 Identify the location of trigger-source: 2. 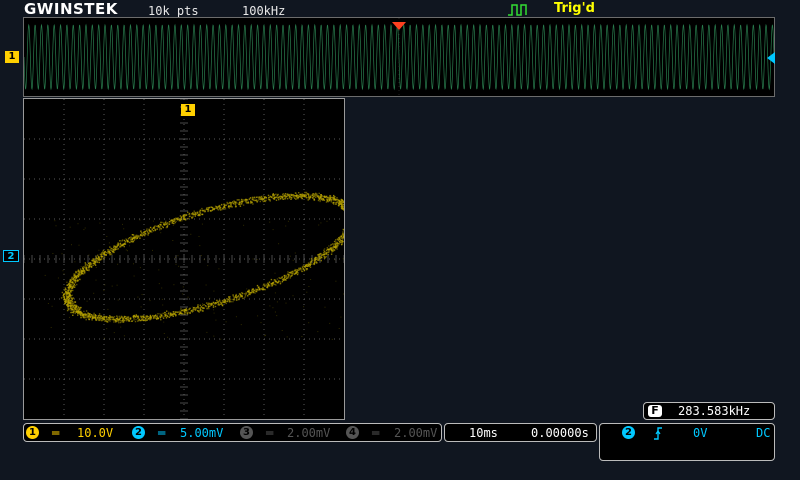
(628, 432).